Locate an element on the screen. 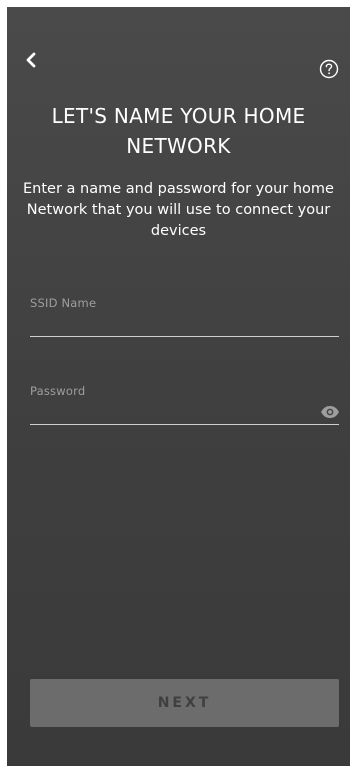 Image resolution: width=357 pixels, height=773 pixels. password-visibility-toggle is located at coordinates (330, 411).